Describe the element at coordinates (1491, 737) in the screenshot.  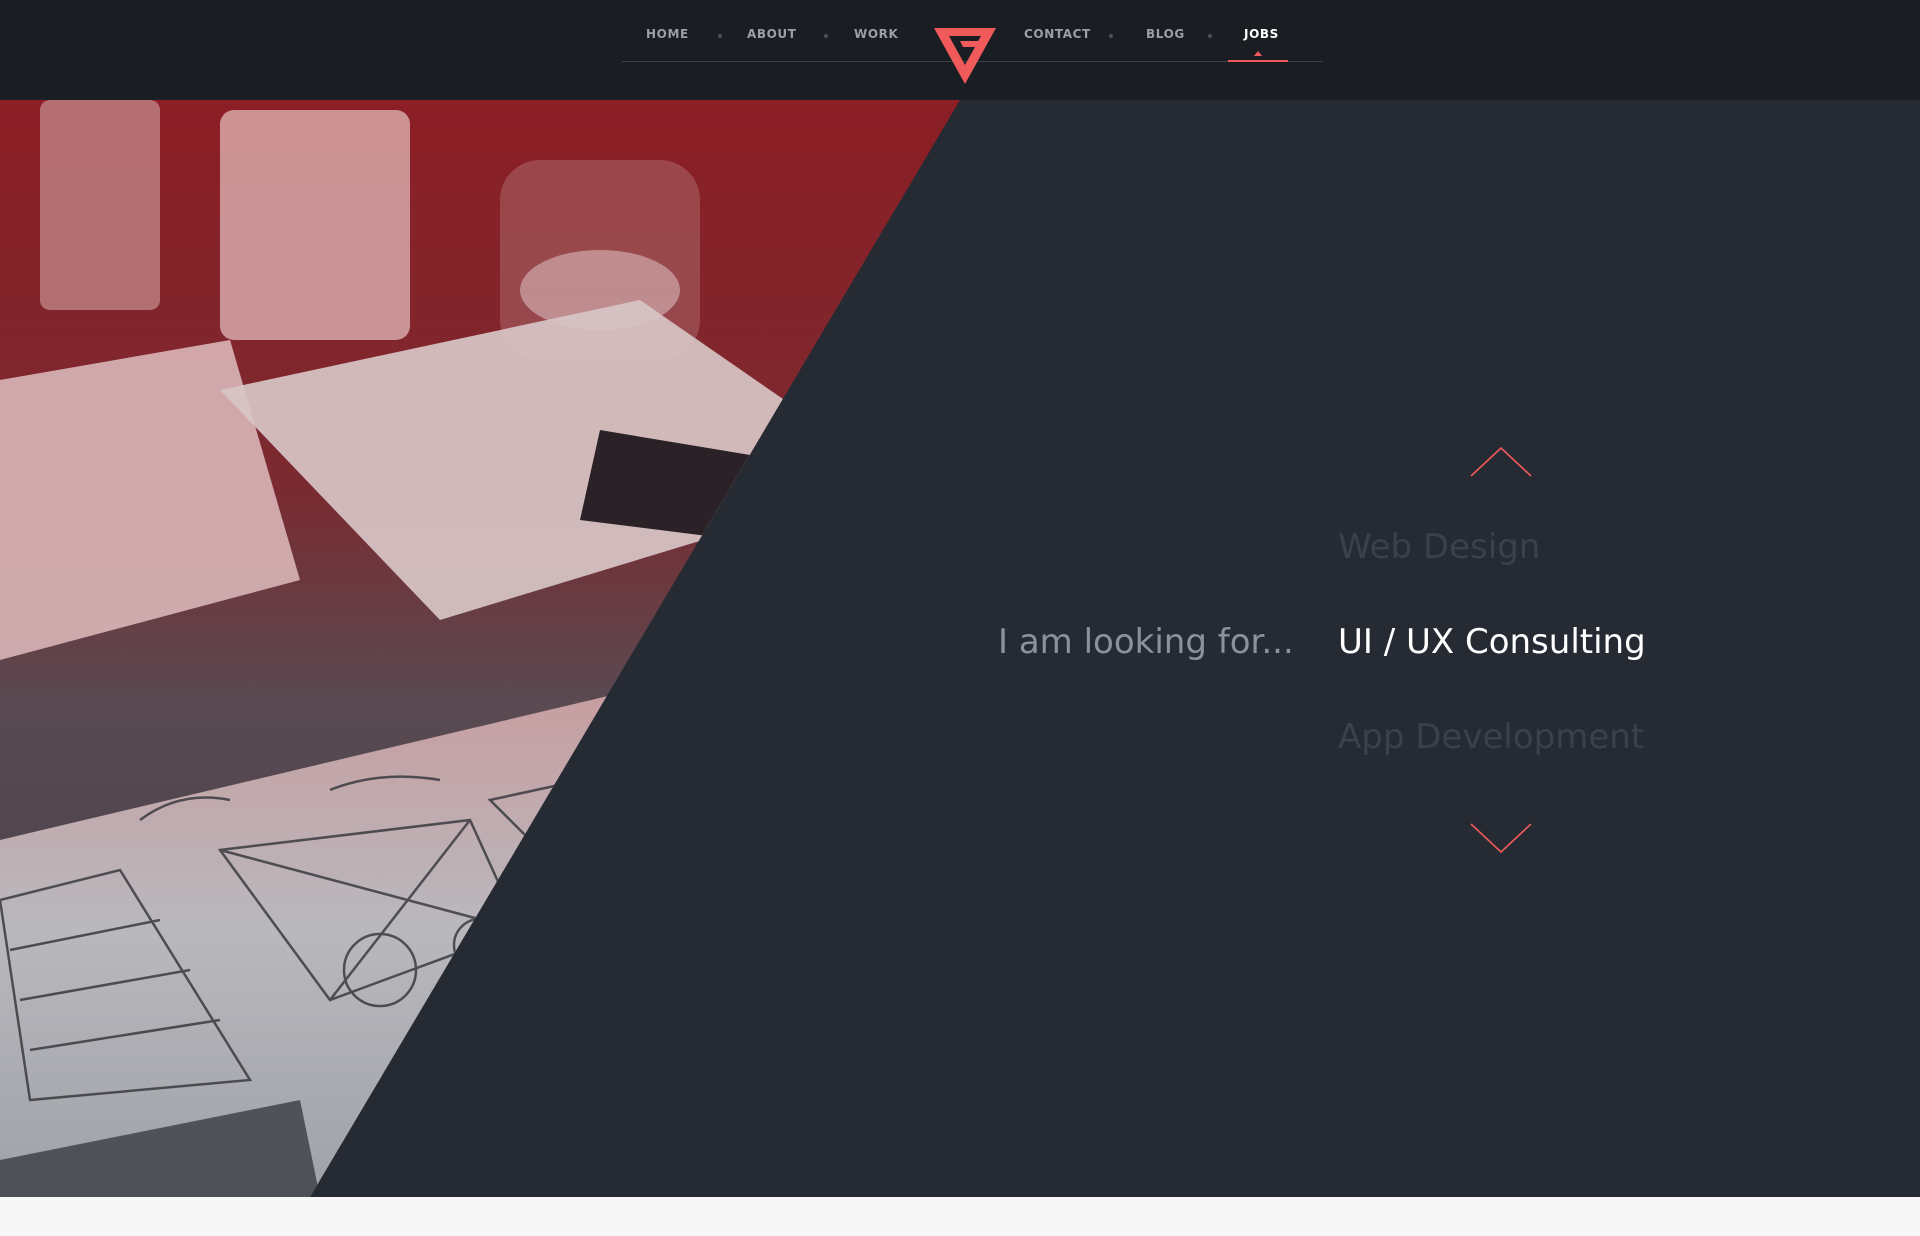
I see `option-next: App Development` at that location.